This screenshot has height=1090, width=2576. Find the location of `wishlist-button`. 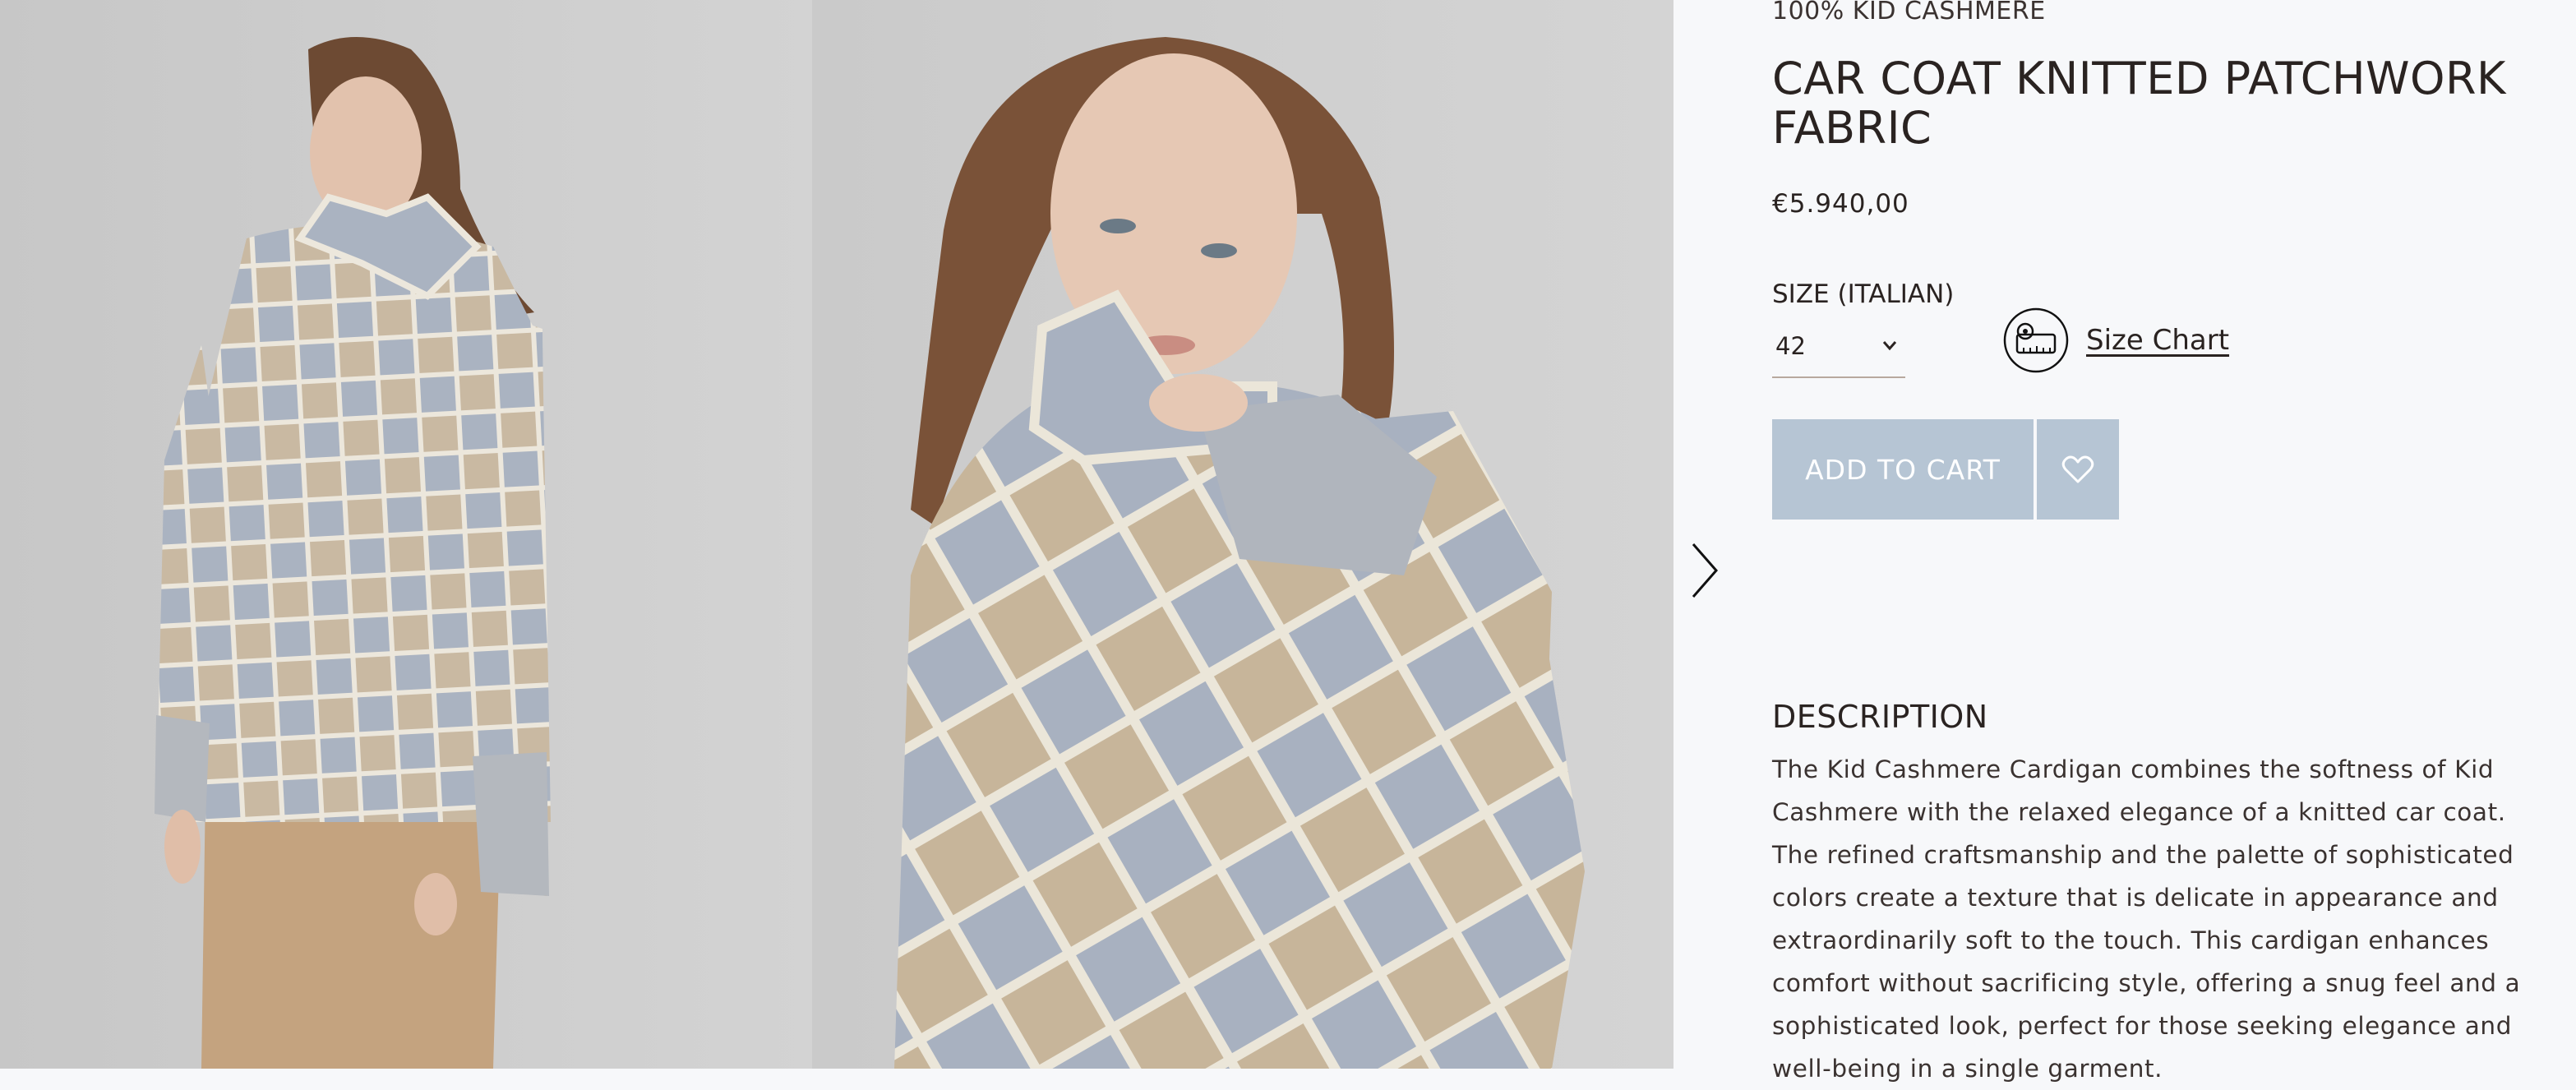

wishlist-button is located at coordinates (2078, 469).